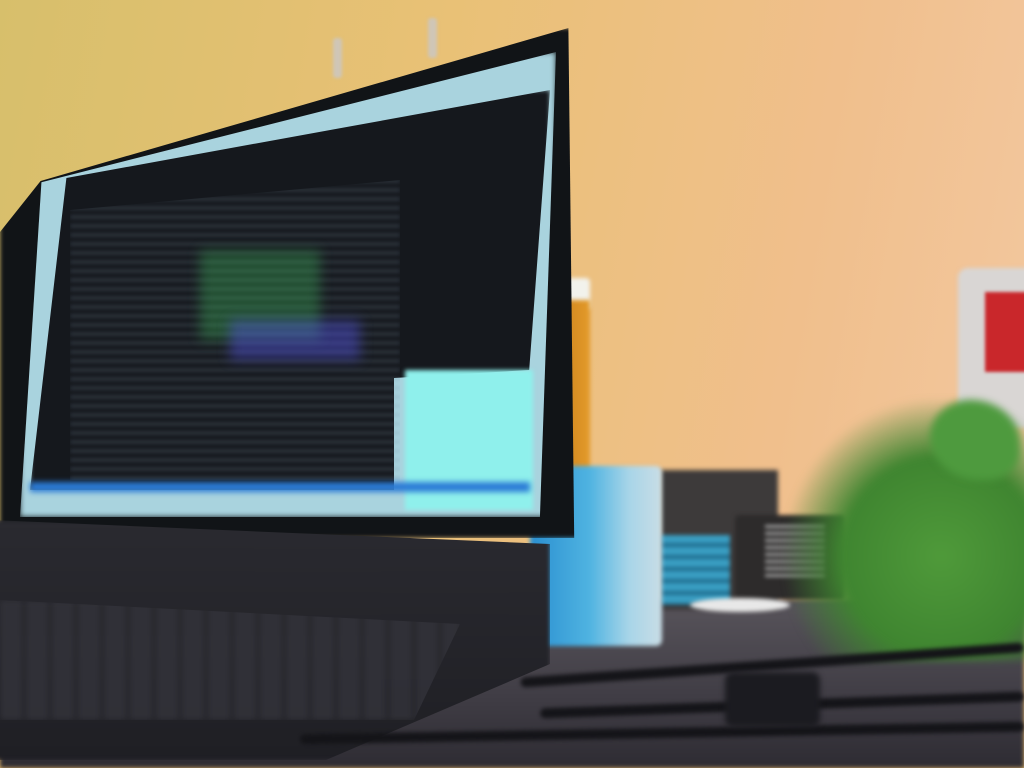  I want to click on teal-stack, so click(695, 570).